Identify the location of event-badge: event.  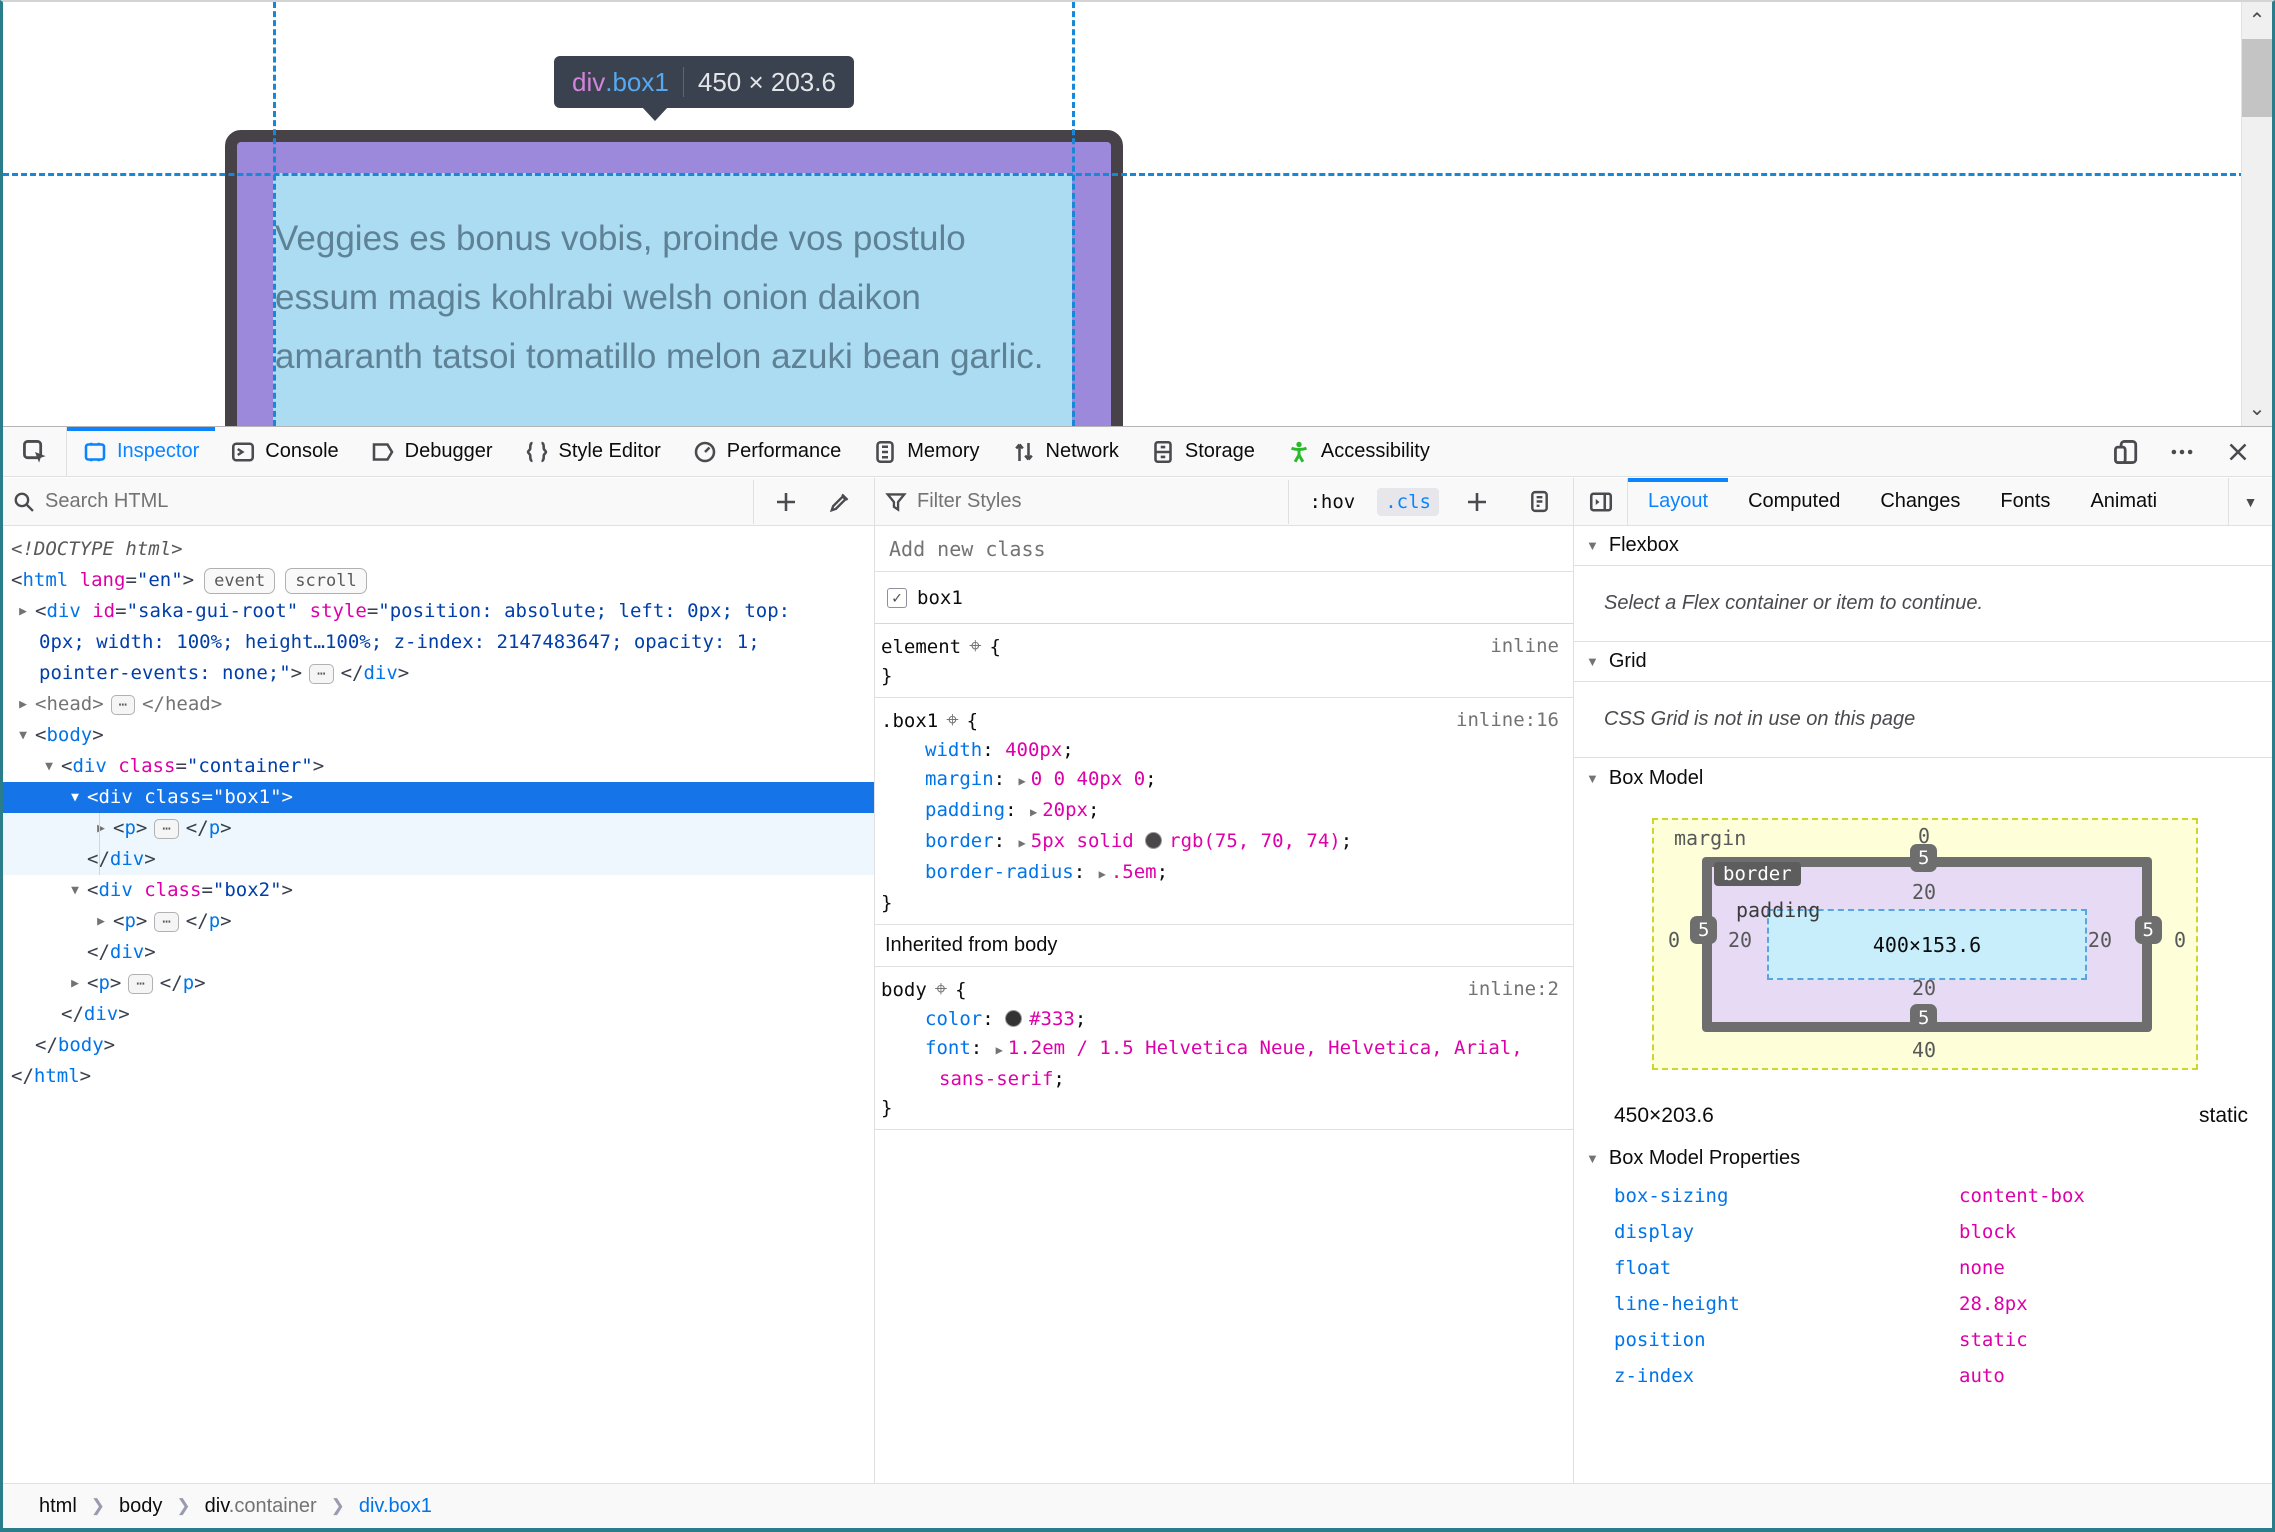
(240, 580).